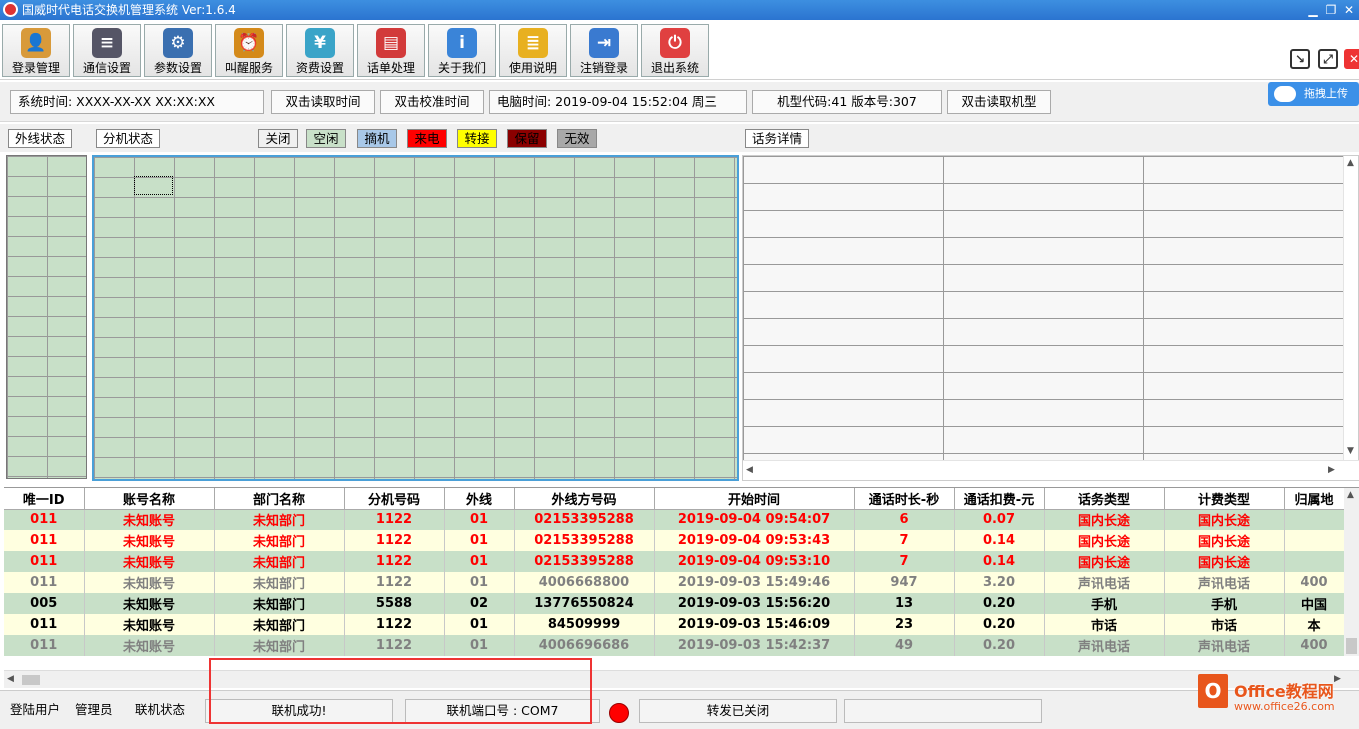  Describe the element at coordinates (479, 499) in the screenshot. I see `column-header: 外线` at that location.